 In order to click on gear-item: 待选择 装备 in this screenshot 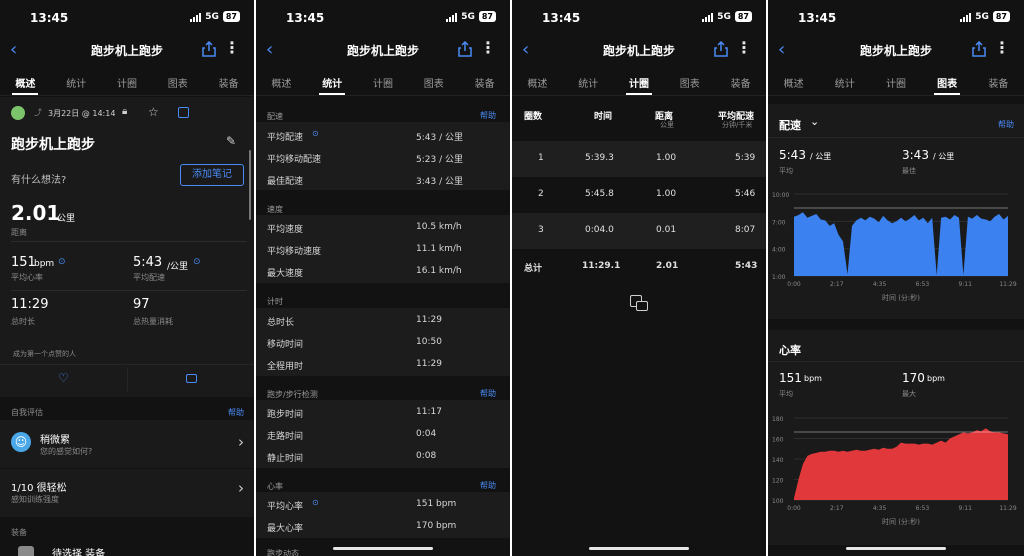, I will do `click(78, 550)`.